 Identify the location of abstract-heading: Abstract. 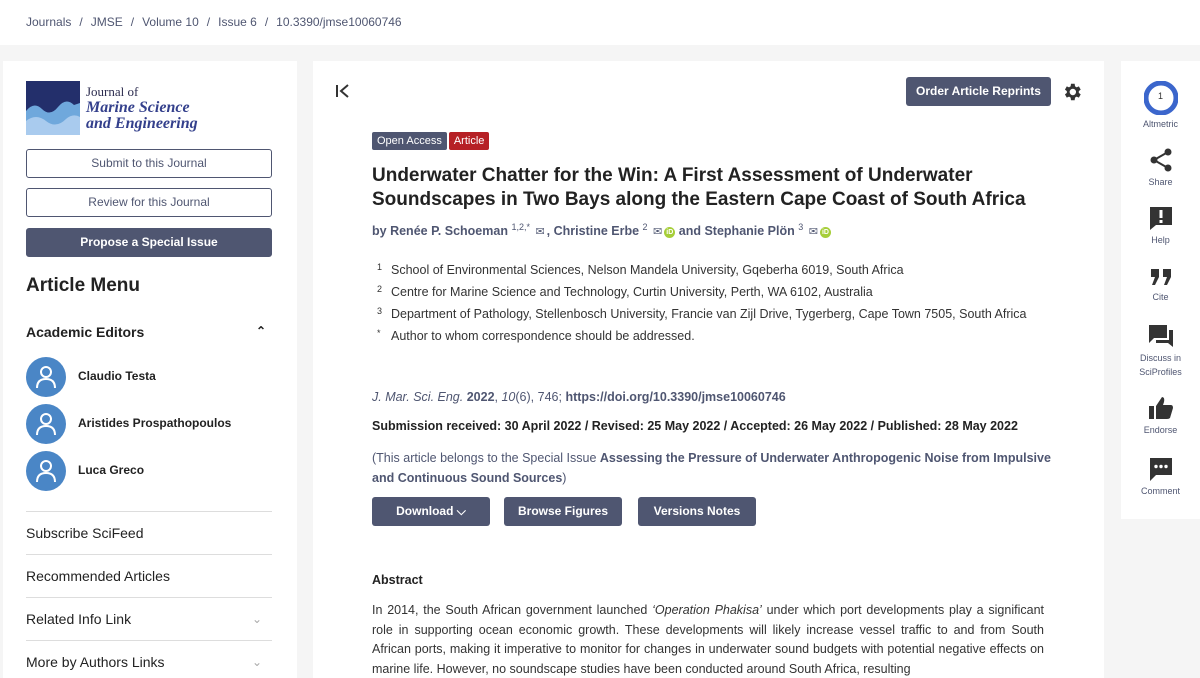
(397, 580).